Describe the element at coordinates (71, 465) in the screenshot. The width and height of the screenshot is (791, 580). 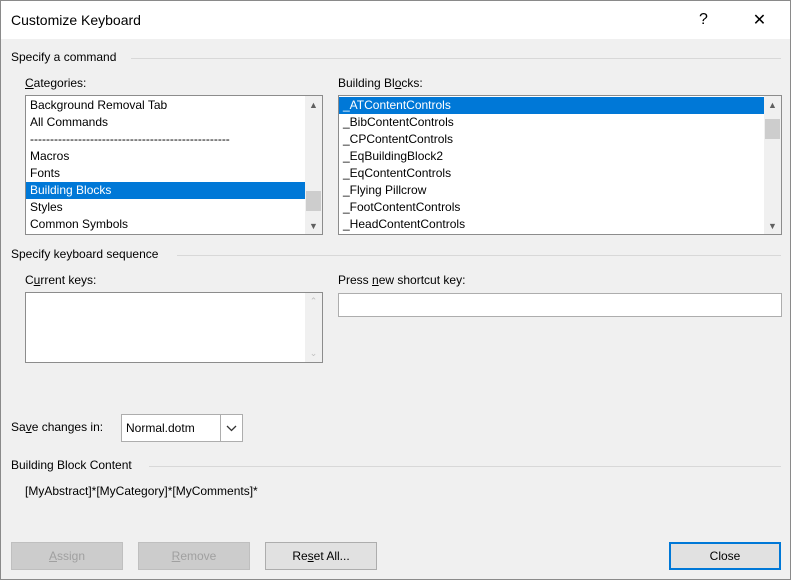
I see `content-header: Building Block Content` at that location.